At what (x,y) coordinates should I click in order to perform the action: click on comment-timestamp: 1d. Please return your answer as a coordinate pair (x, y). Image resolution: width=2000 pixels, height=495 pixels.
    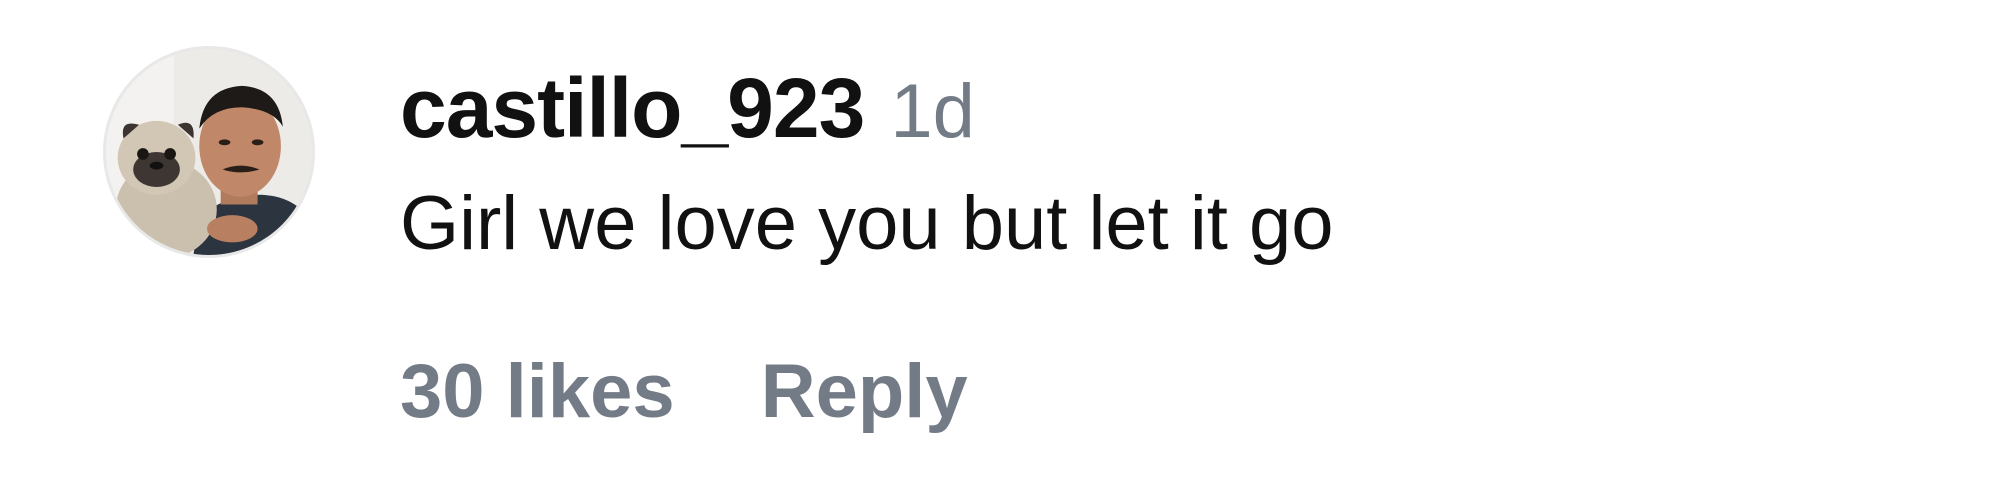
    Looking at the image, I should click on (932, 111).